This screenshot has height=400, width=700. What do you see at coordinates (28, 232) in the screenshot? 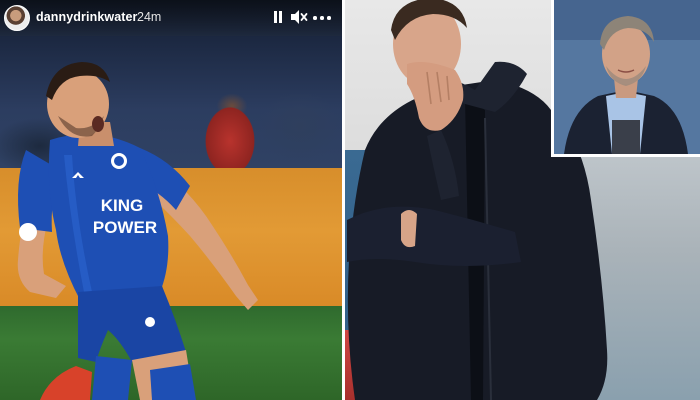
I see `league-badge-icon` at bounding box center [28, 232].